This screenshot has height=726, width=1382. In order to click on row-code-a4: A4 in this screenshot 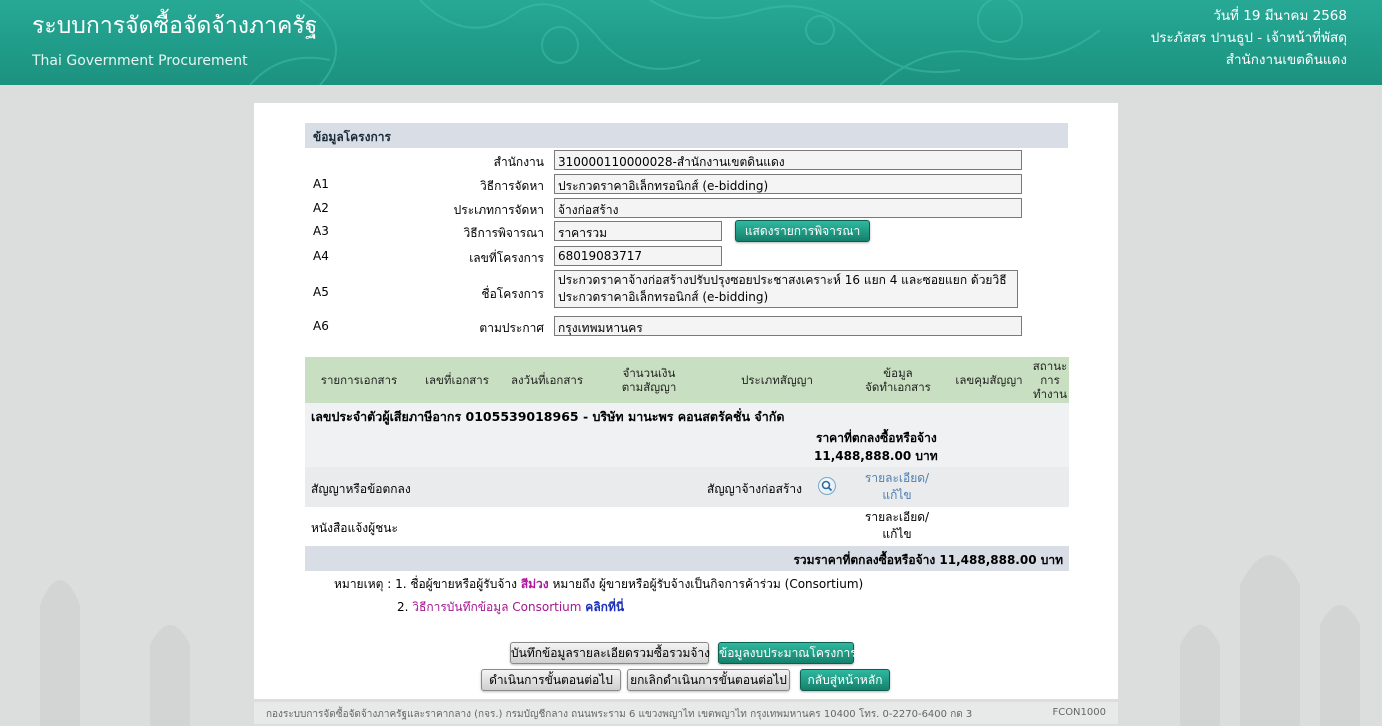, I will do `click(321, 256)`.